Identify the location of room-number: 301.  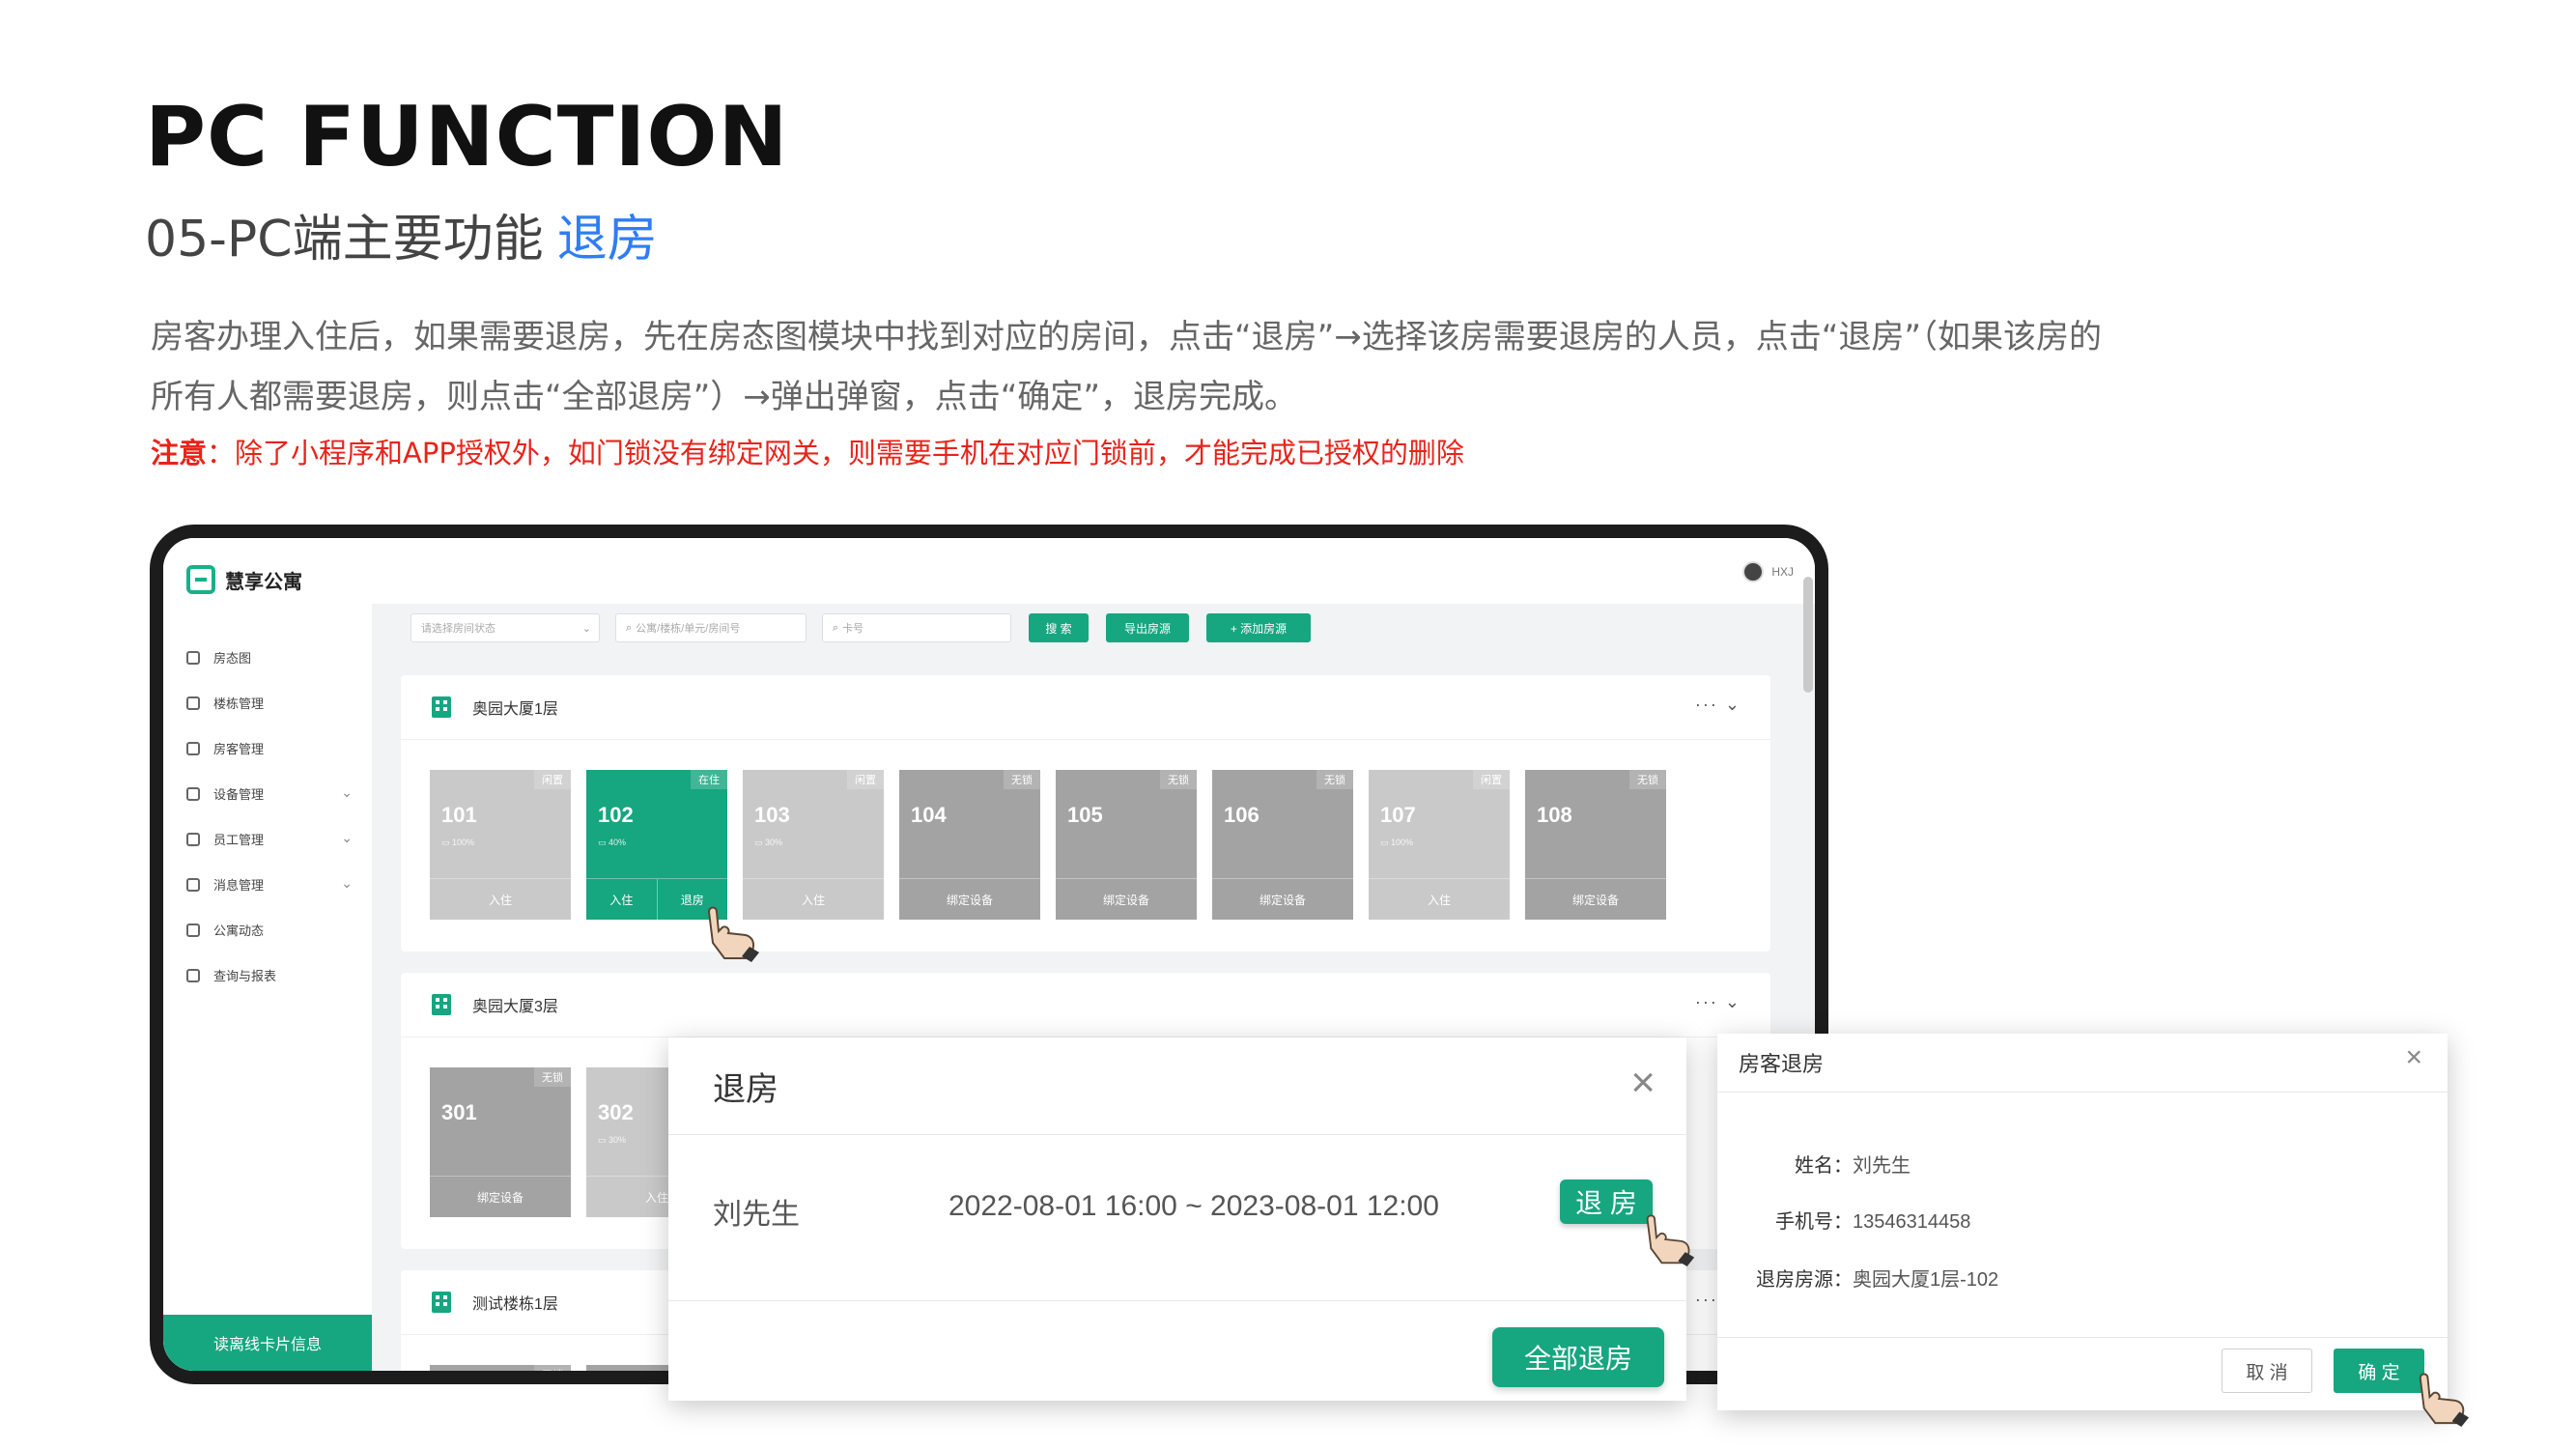
(459, 1112).